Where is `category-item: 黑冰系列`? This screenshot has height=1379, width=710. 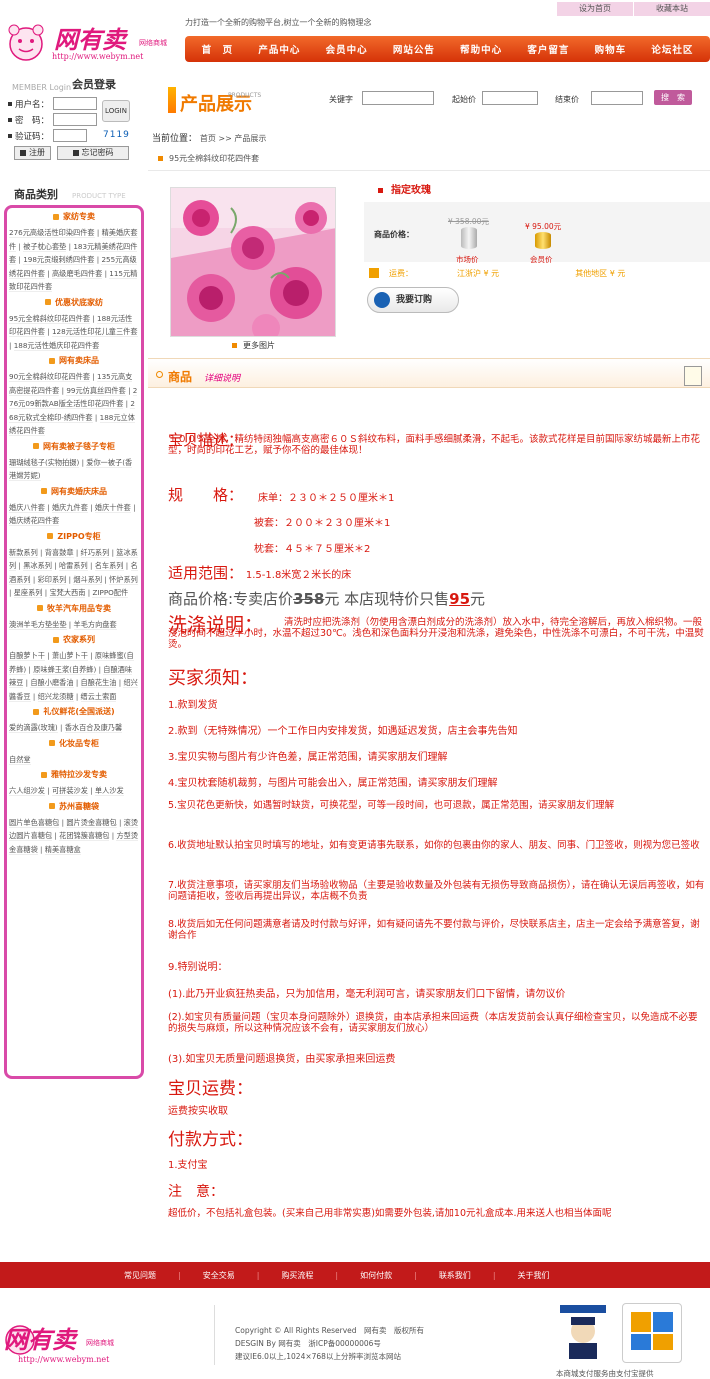
category-item: 黑冰系列 is located at coordinates (37, 566).